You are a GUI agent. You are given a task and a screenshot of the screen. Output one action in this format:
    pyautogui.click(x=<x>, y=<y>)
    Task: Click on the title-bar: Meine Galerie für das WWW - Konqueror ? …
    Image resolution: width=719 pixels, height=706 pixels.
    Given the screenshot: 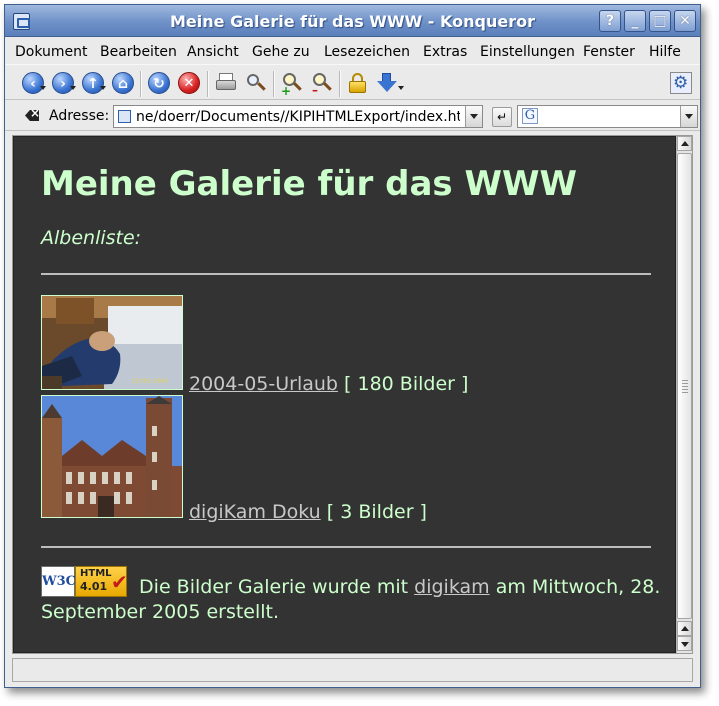 What is the action you would take?
    pyautogui.click(x=352, y=21)
    